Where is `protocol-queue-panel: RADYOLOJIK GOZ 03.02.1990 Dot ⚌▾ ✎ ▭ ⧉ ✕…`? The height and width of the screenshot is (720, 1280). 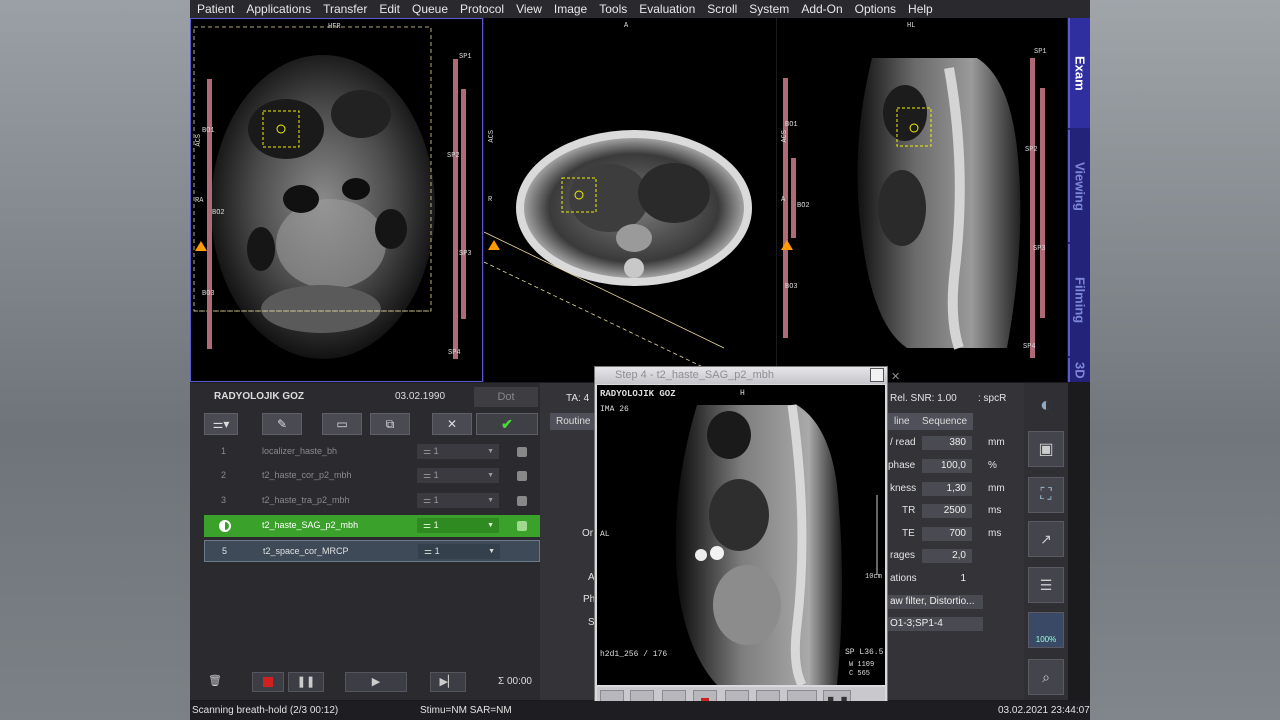
protocol-queue-panel: RADYOLOJIK GOZ 03.02.1990 Dot ⚌▾ ✎ ▭ ⧉ ✕… is located at coordinates (365, 541).